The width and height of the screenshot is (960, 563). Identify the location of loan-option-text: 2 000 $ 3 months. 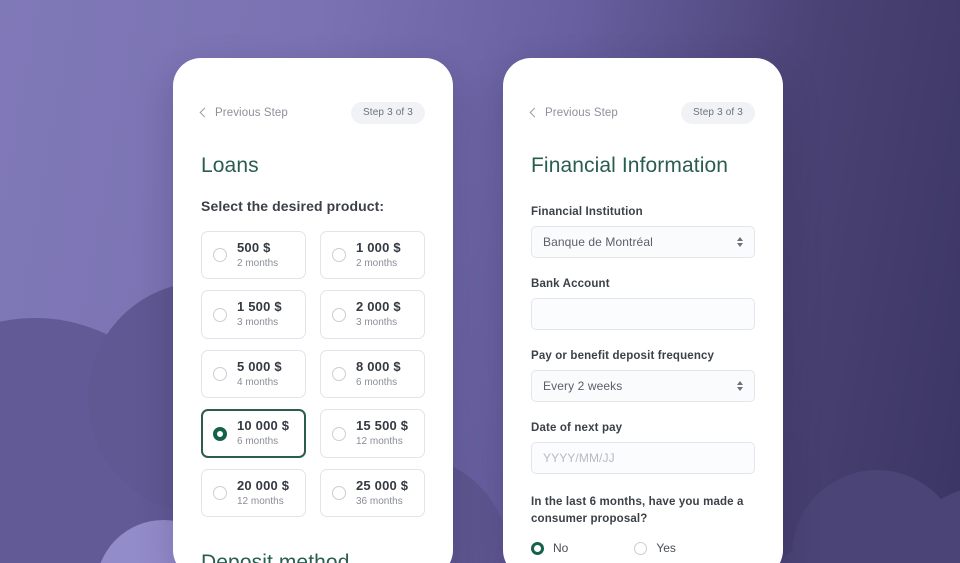
(378, 314).